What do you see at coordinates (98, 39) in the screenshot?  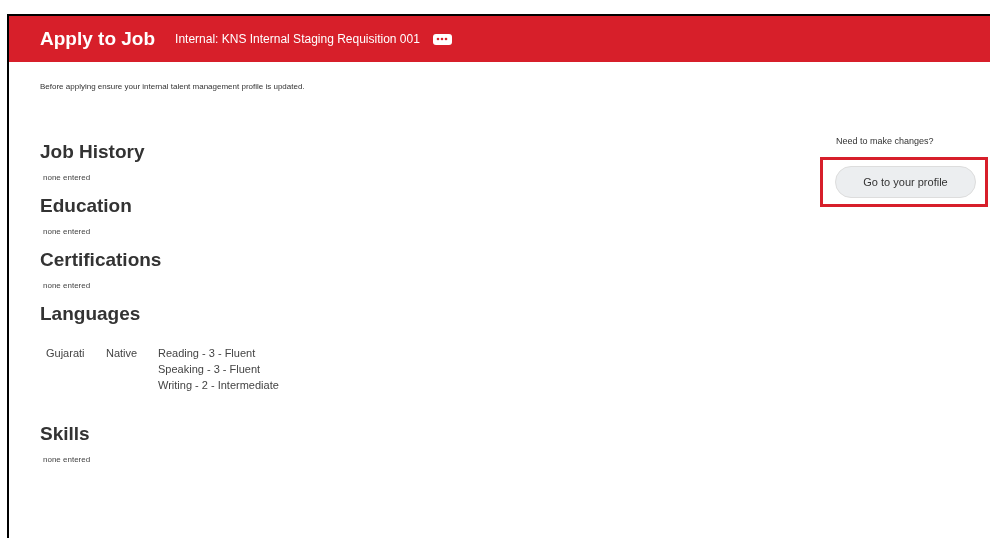 I see `page-title: Apply to Job` at bounding box center [98, 39].